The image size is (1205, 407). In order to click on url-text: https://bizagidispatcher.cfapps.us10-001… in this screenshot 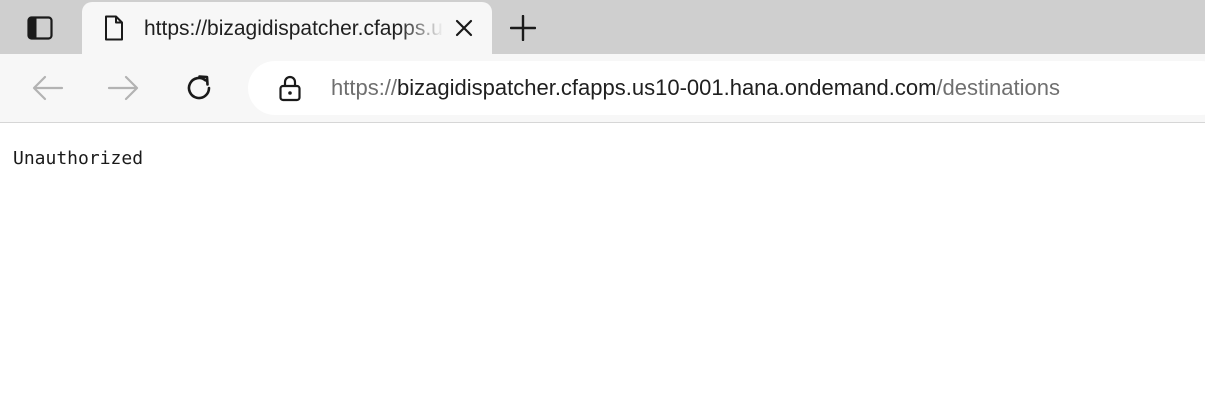, I will do `click(695, 88)`.